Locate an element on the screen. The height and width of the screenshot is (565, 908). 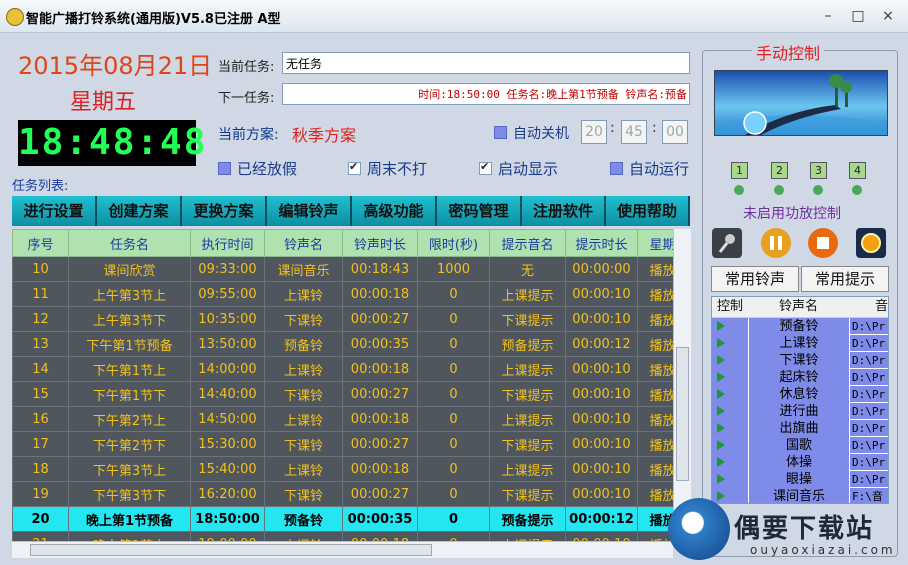
table-cell: 15 is located at coordinates (40, 394).